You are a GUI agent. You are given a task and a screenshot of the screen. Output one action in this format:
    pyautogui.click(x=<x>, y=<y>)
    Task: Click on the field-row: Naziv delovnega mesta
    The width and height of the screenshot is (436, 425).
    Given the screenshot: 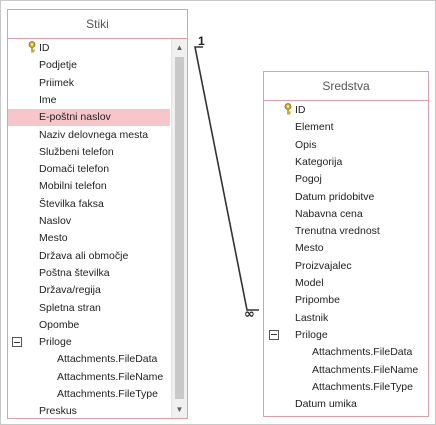 What is the action you would take?
    pyautogui.click(x=89, y=135)
    